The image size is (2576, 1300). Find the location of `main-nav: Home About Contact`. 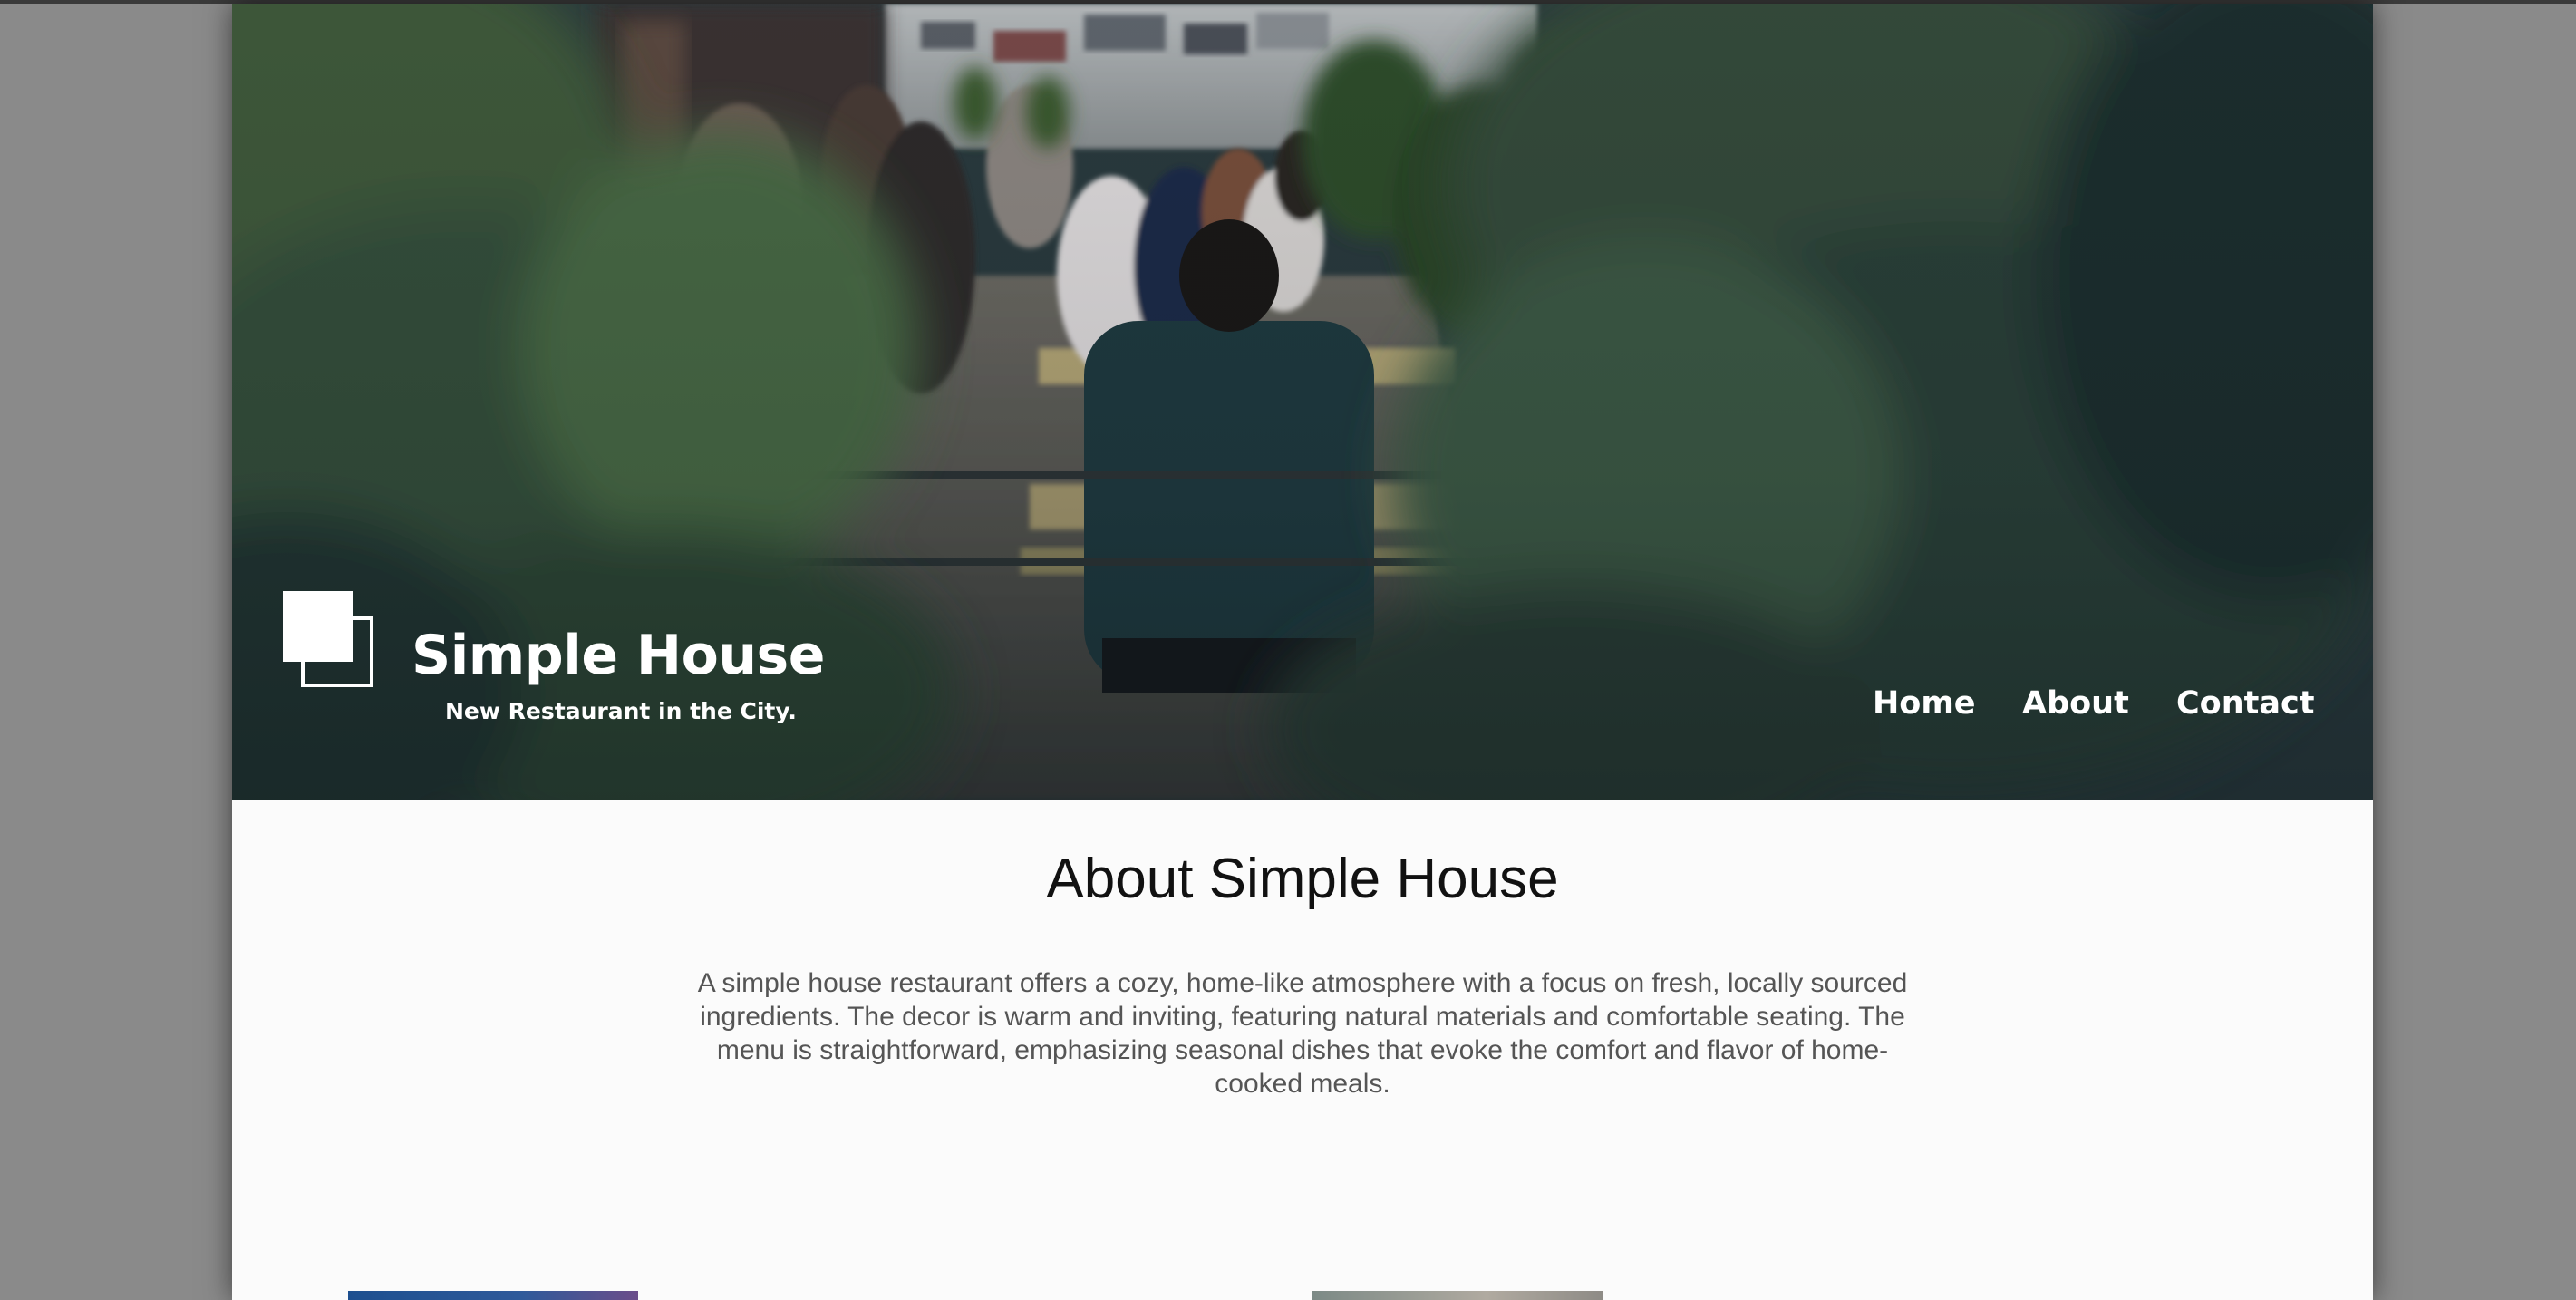

main-nav: Home About Contact is located at coordinates (1302, 708).